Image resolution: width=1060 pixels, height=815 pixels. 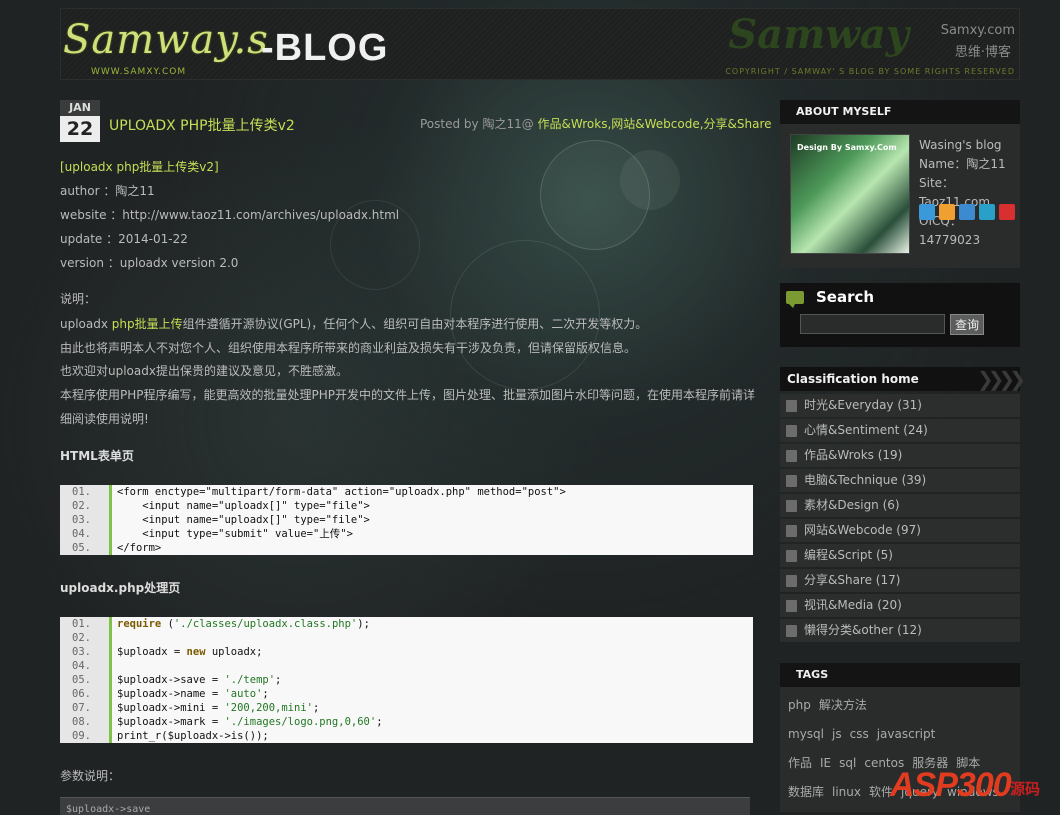 What do you see at coordinates (171, 722) in the screenshot?
I see `code-text: $uploadx->mark =` at bounding box center [171, 722].